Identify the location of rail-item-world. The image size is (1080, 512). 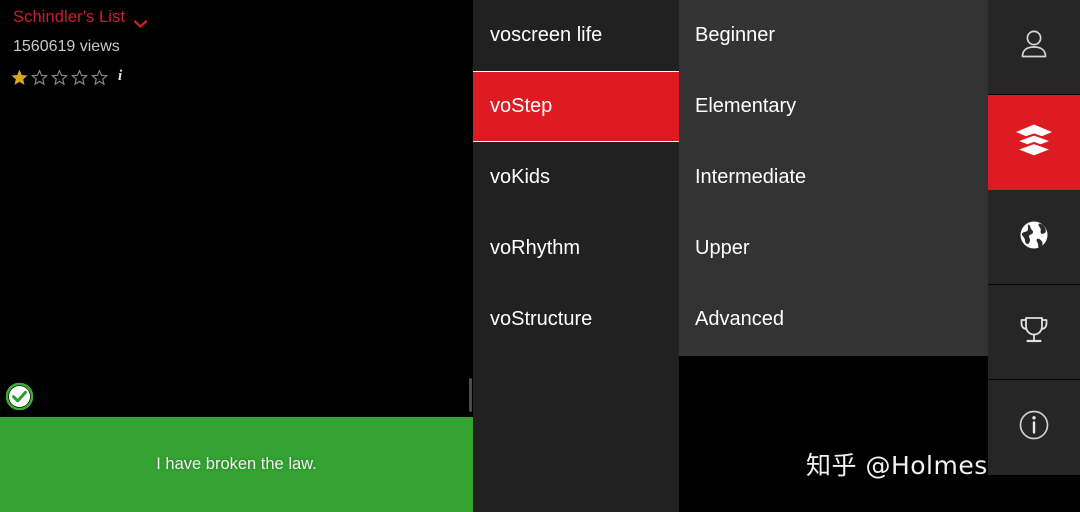
(1034, 237).